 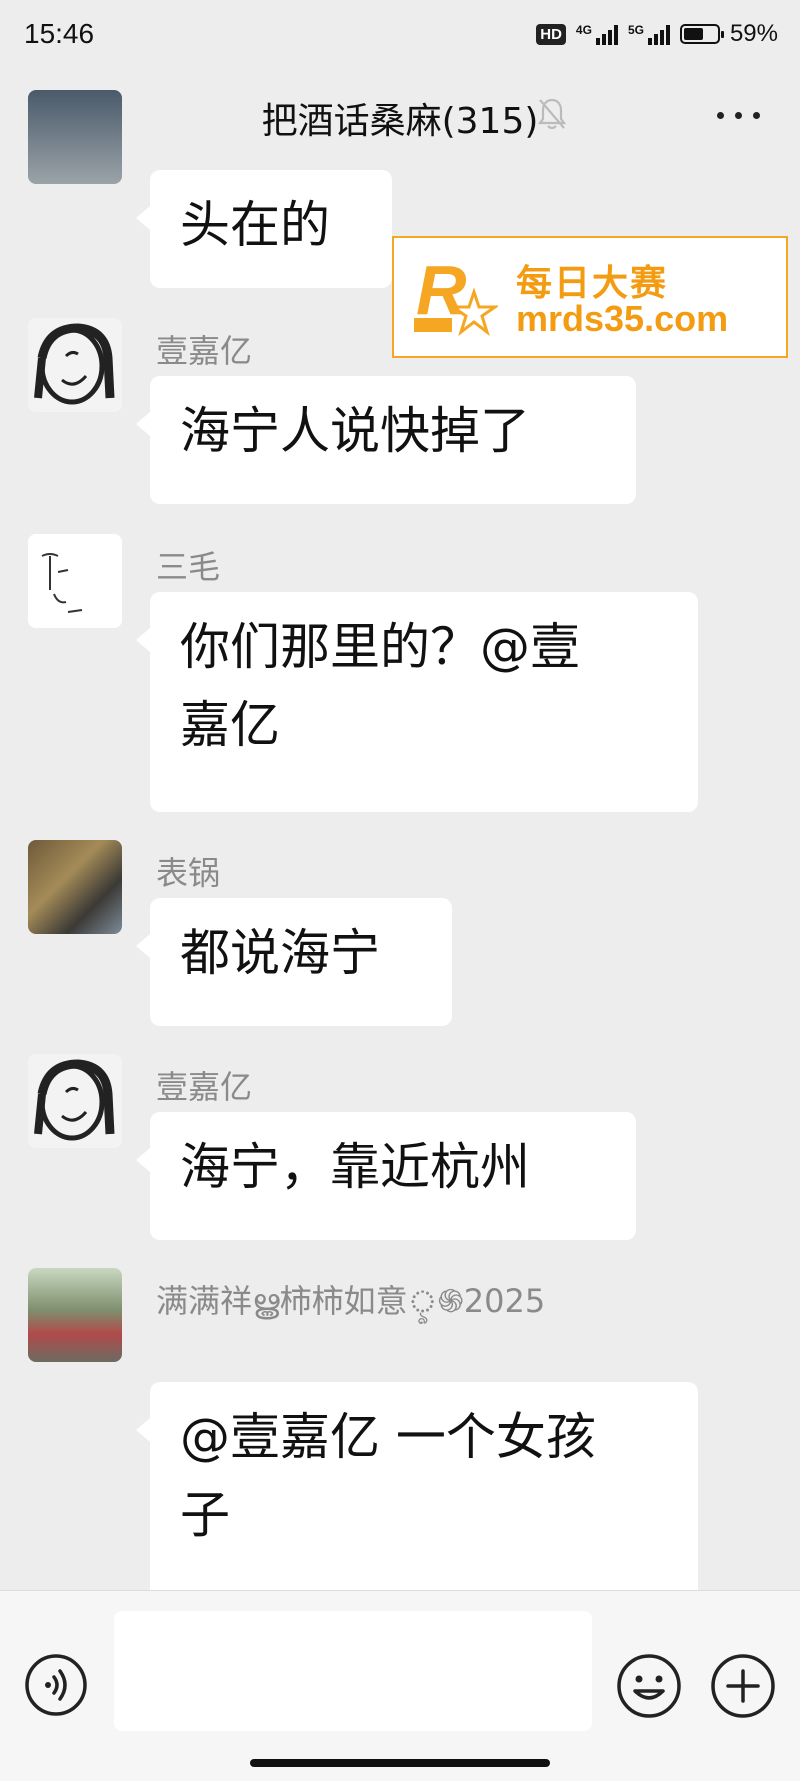 What do you see at coordinates (590, 297) in the screenshot?
I see `watermark-banner: R 每日大赛 mrds35.com` at bounding box center [590, 297].